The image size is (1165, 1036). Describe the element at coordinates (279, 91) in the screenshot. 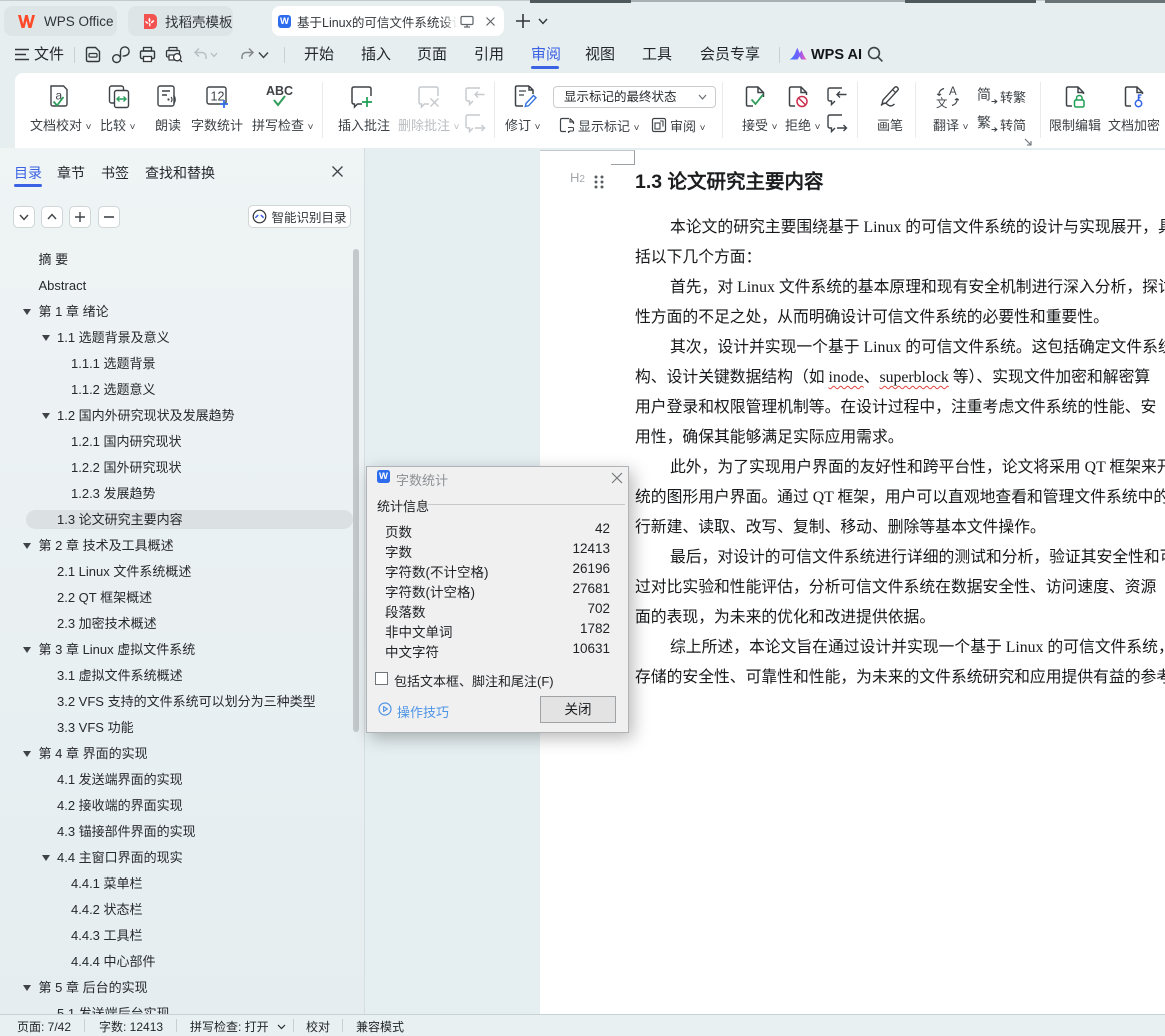

I see `svg-text: ABC` at that location.